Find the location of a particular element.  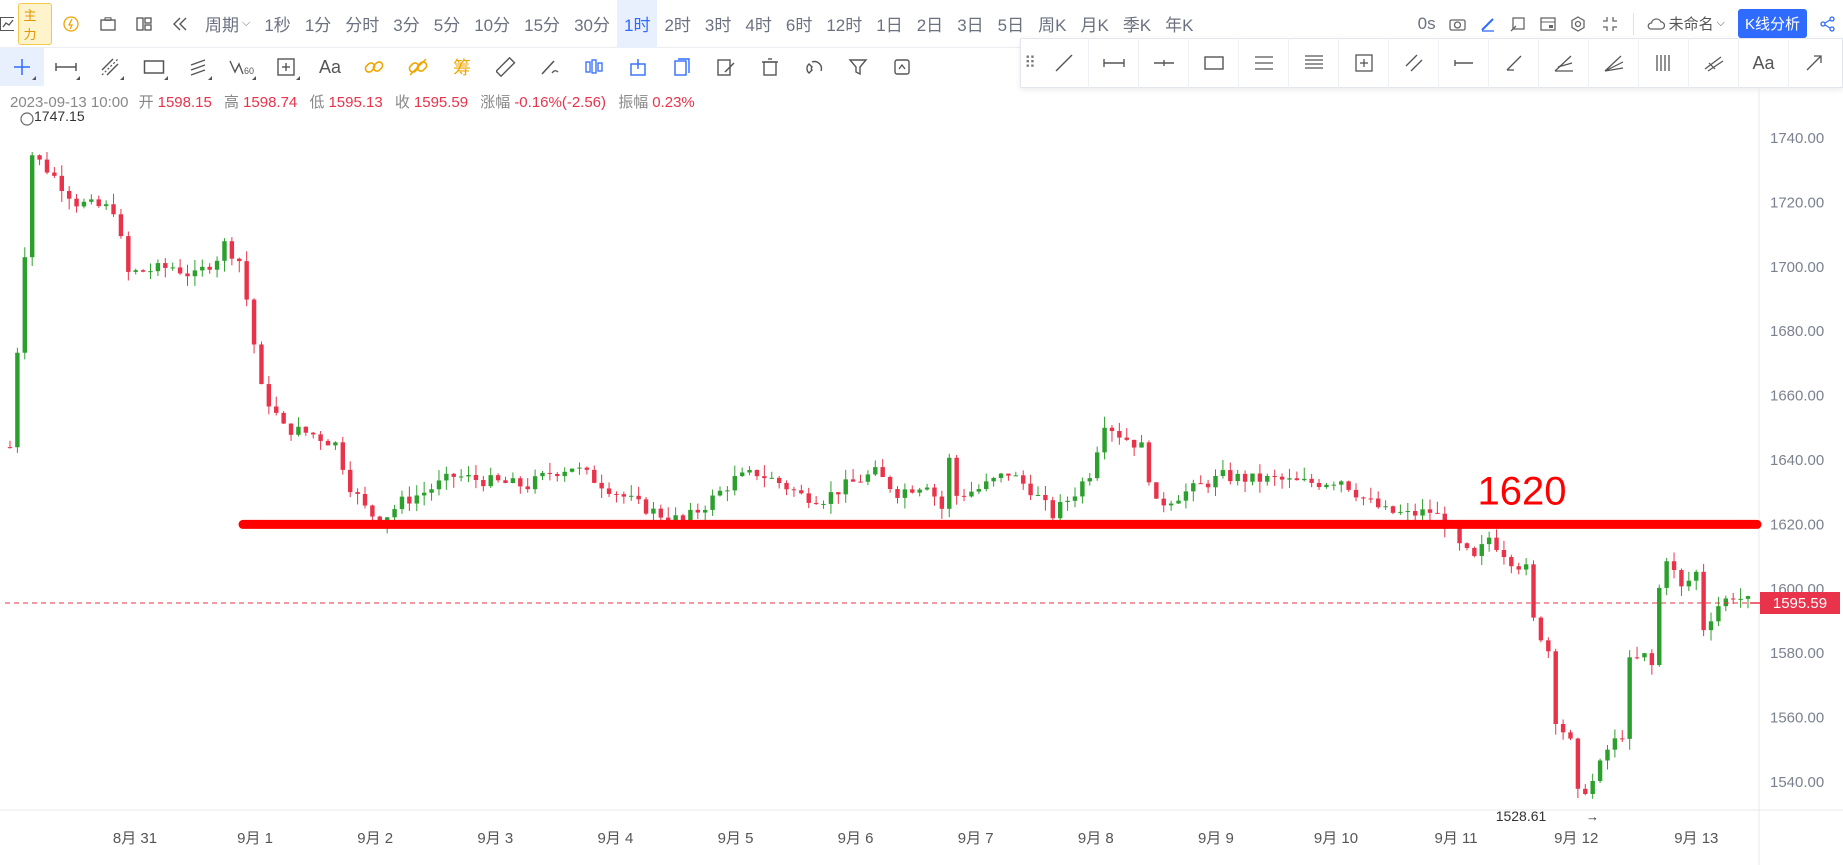

text-draw-tool: Aa is located at coordinates (1764, 63).